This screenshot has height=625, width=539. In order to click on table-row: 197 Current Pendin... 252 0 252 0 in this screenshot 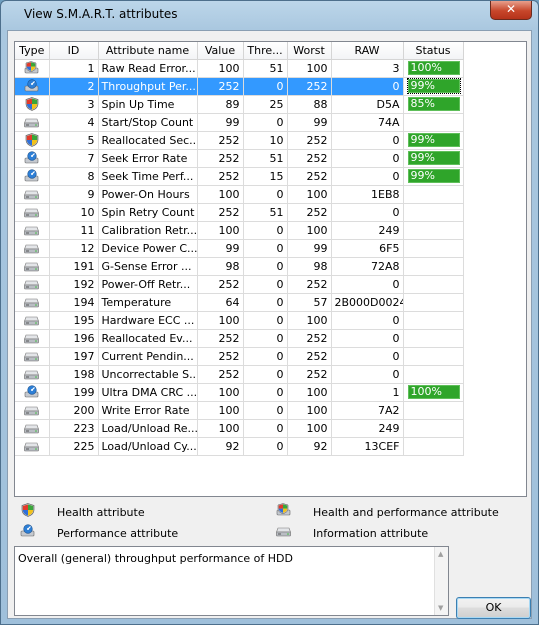, I will do `click(239, 356)`.